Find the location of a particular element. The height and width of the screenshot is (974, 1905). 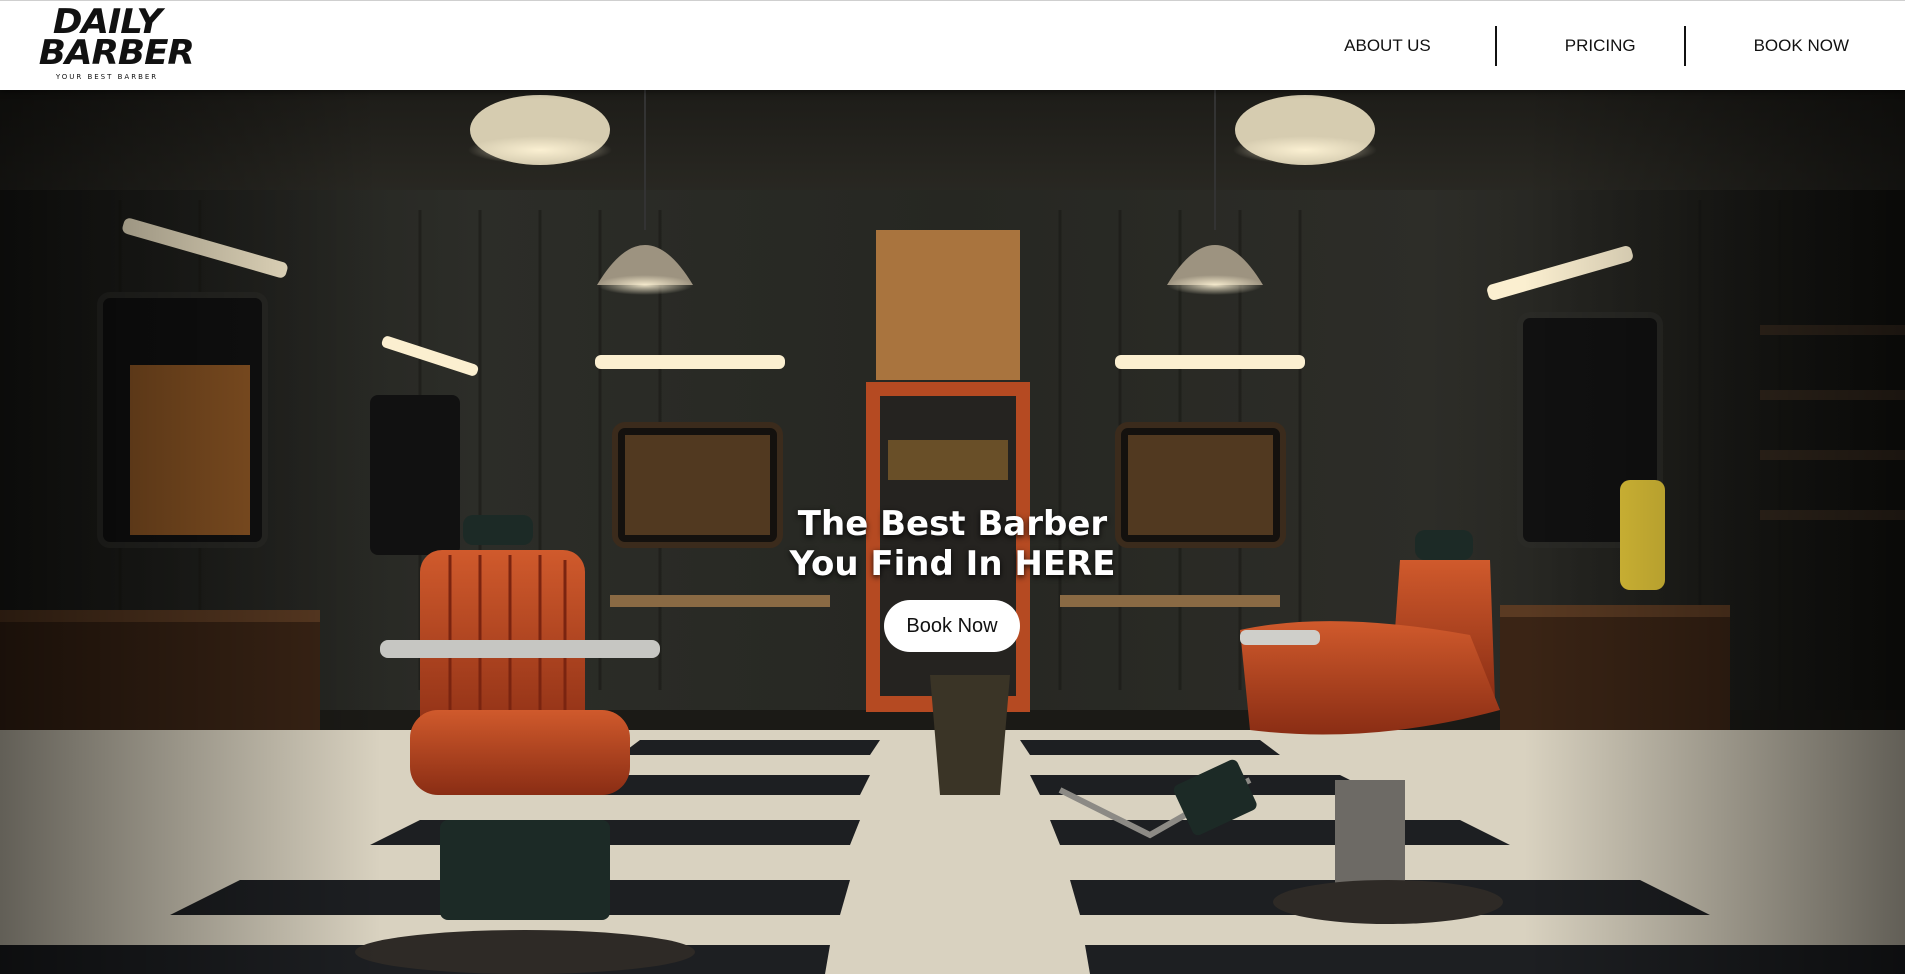

nav-pricing: PRICING is located at coordinates (1590, 46).